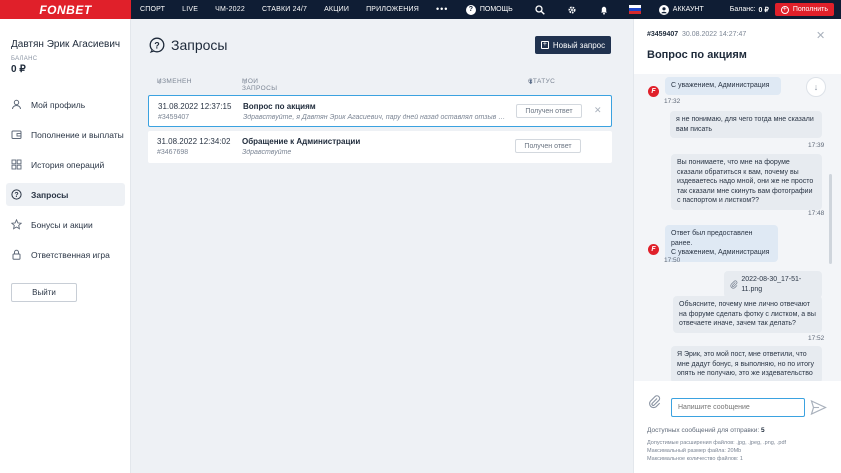 The width and height of the screenshot is (841, 473). What do you see at coordinates (742, 9) in the screenshot?
I see `balance-label: Баланс:` at bounding box center [742, 9].